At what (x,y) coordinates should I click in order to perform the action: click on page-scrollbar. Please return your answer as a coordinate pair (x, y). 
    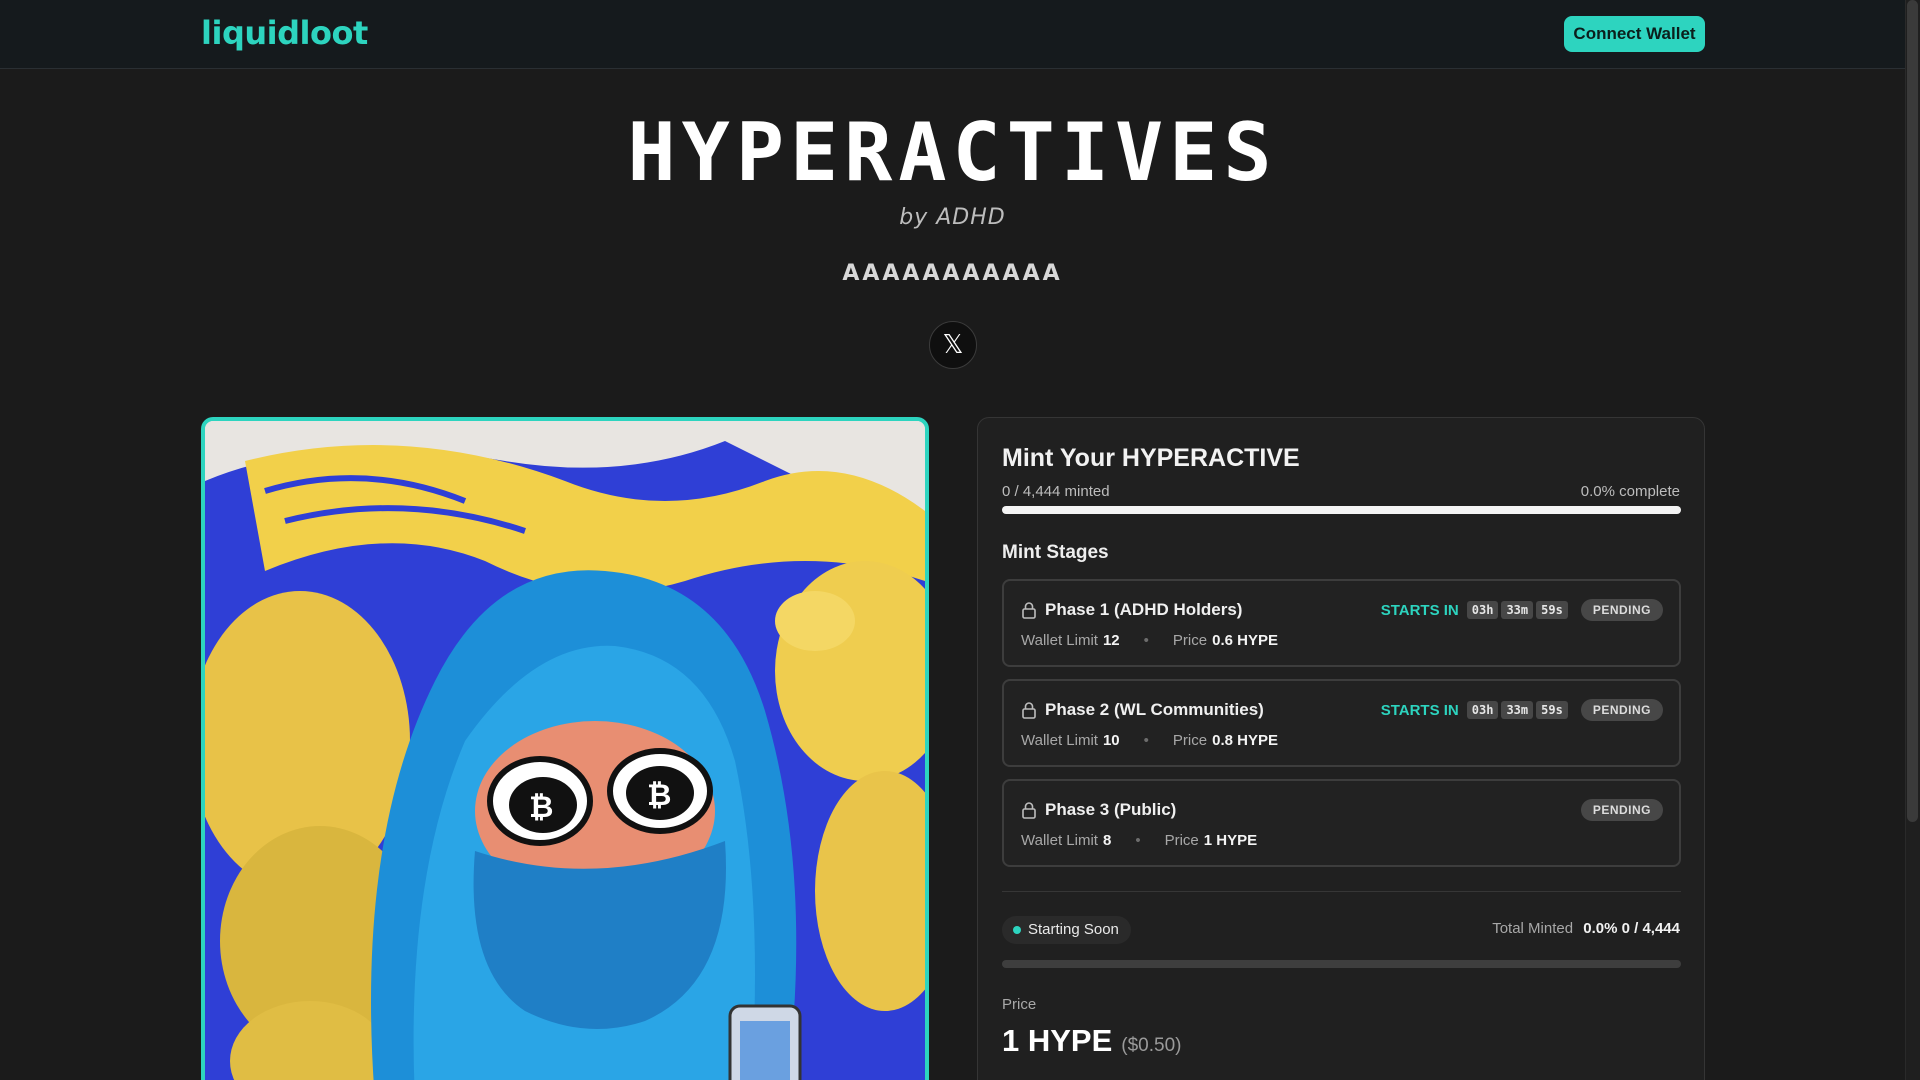
    Looking at the image, I should click on (1912, 540).